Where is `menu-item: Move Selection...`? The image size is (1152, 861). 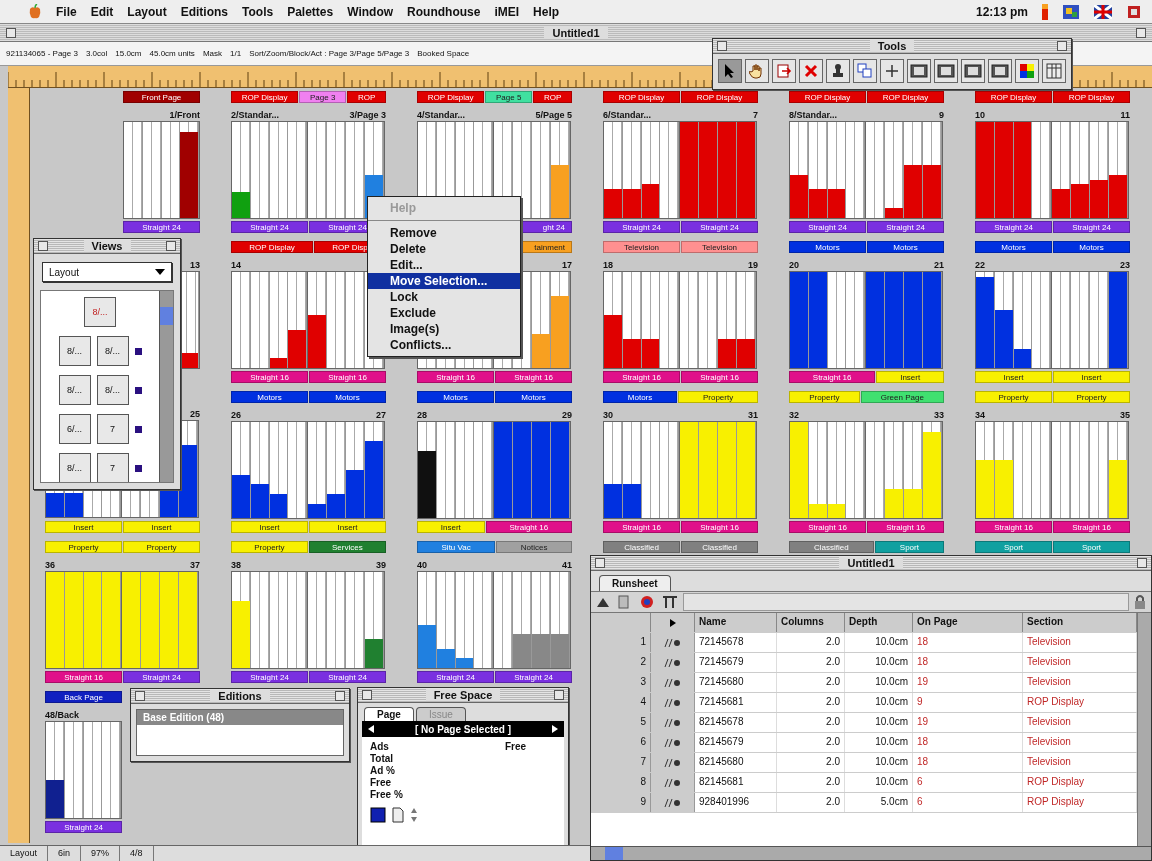
menu-item: Move Selection... is located at coordinates (444, 281).